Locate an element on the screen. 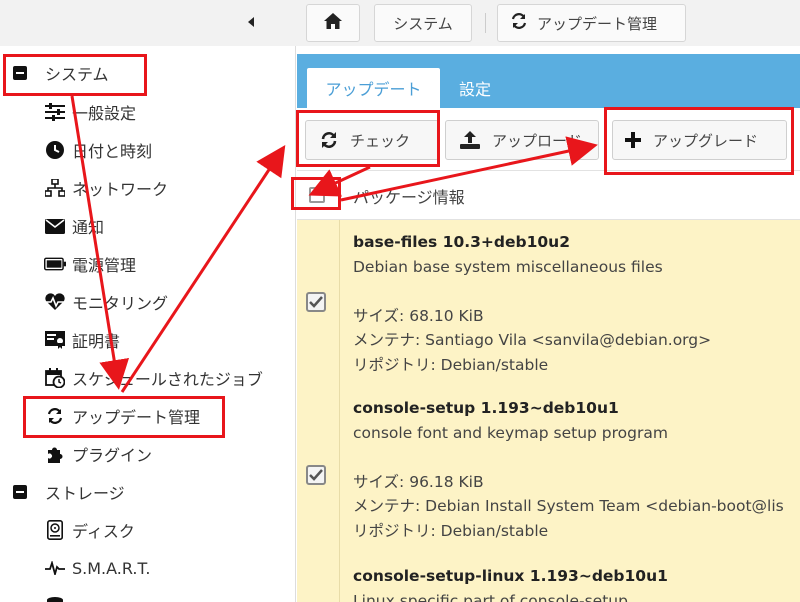  sidebar-item-notification: 通知 is located at coordinates (74, 226).